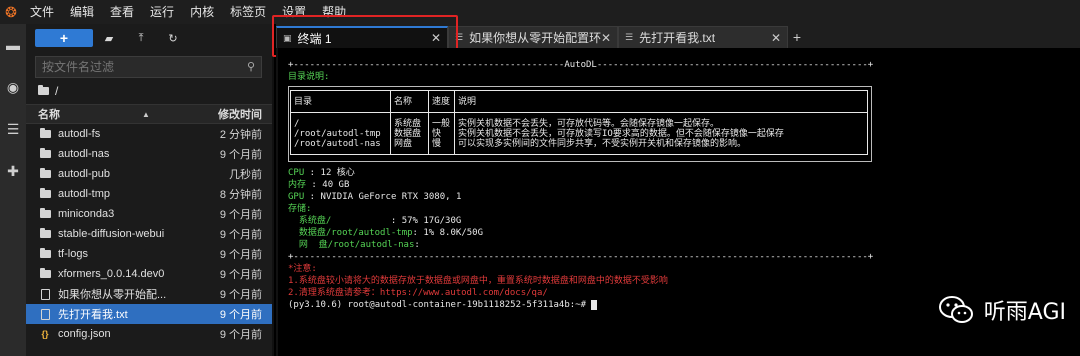 This screenshot has height=356, width=1080. Describe the element at coordinates (245, 175) in the screenshot. I see `file-modified: 几秒前` at that location.